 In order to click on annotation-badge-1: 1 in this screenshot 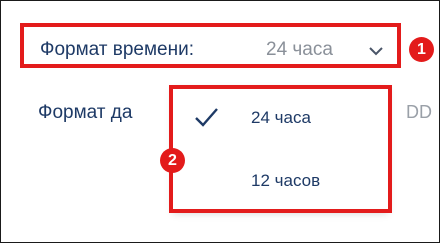, I will do `click(421, 49)`.